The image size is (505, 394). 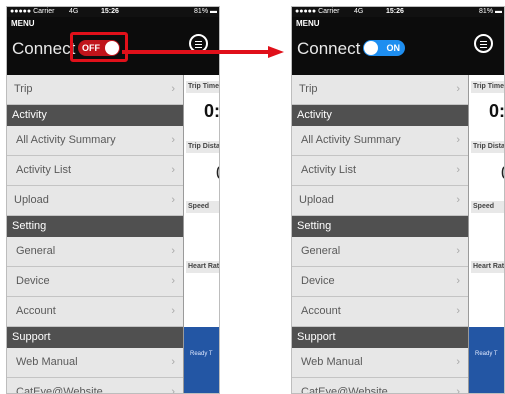 I want to click on trip-distance-value: 0, so click(x=217, y=173).